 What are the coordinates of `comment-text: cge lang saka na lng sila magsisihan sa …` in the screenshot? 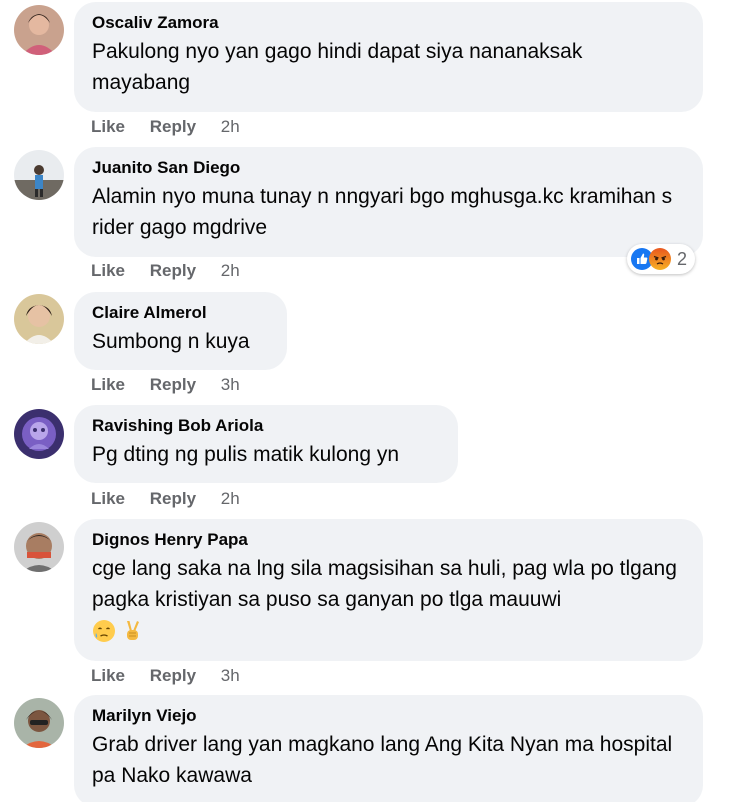 It's located at (384, 584).